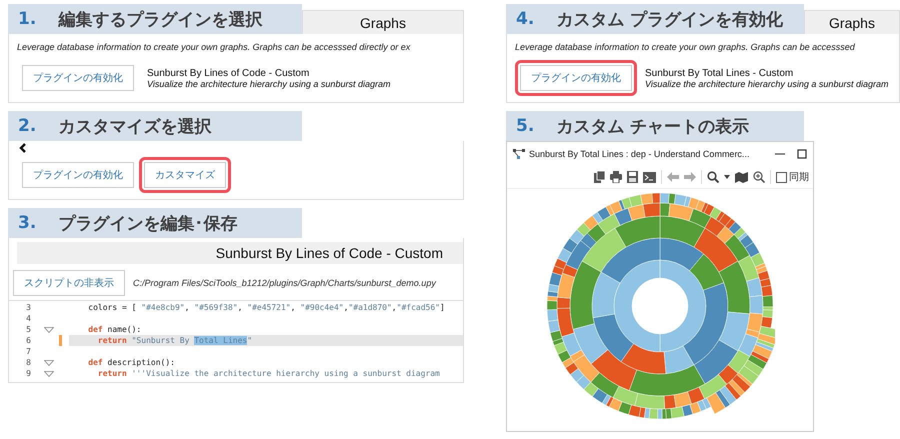 This screenshot has height=439, width=900. Describe the element at coordinates (160, 19) in the screenshot. I see `step-title: 編集するプラグインを選択` at that location.